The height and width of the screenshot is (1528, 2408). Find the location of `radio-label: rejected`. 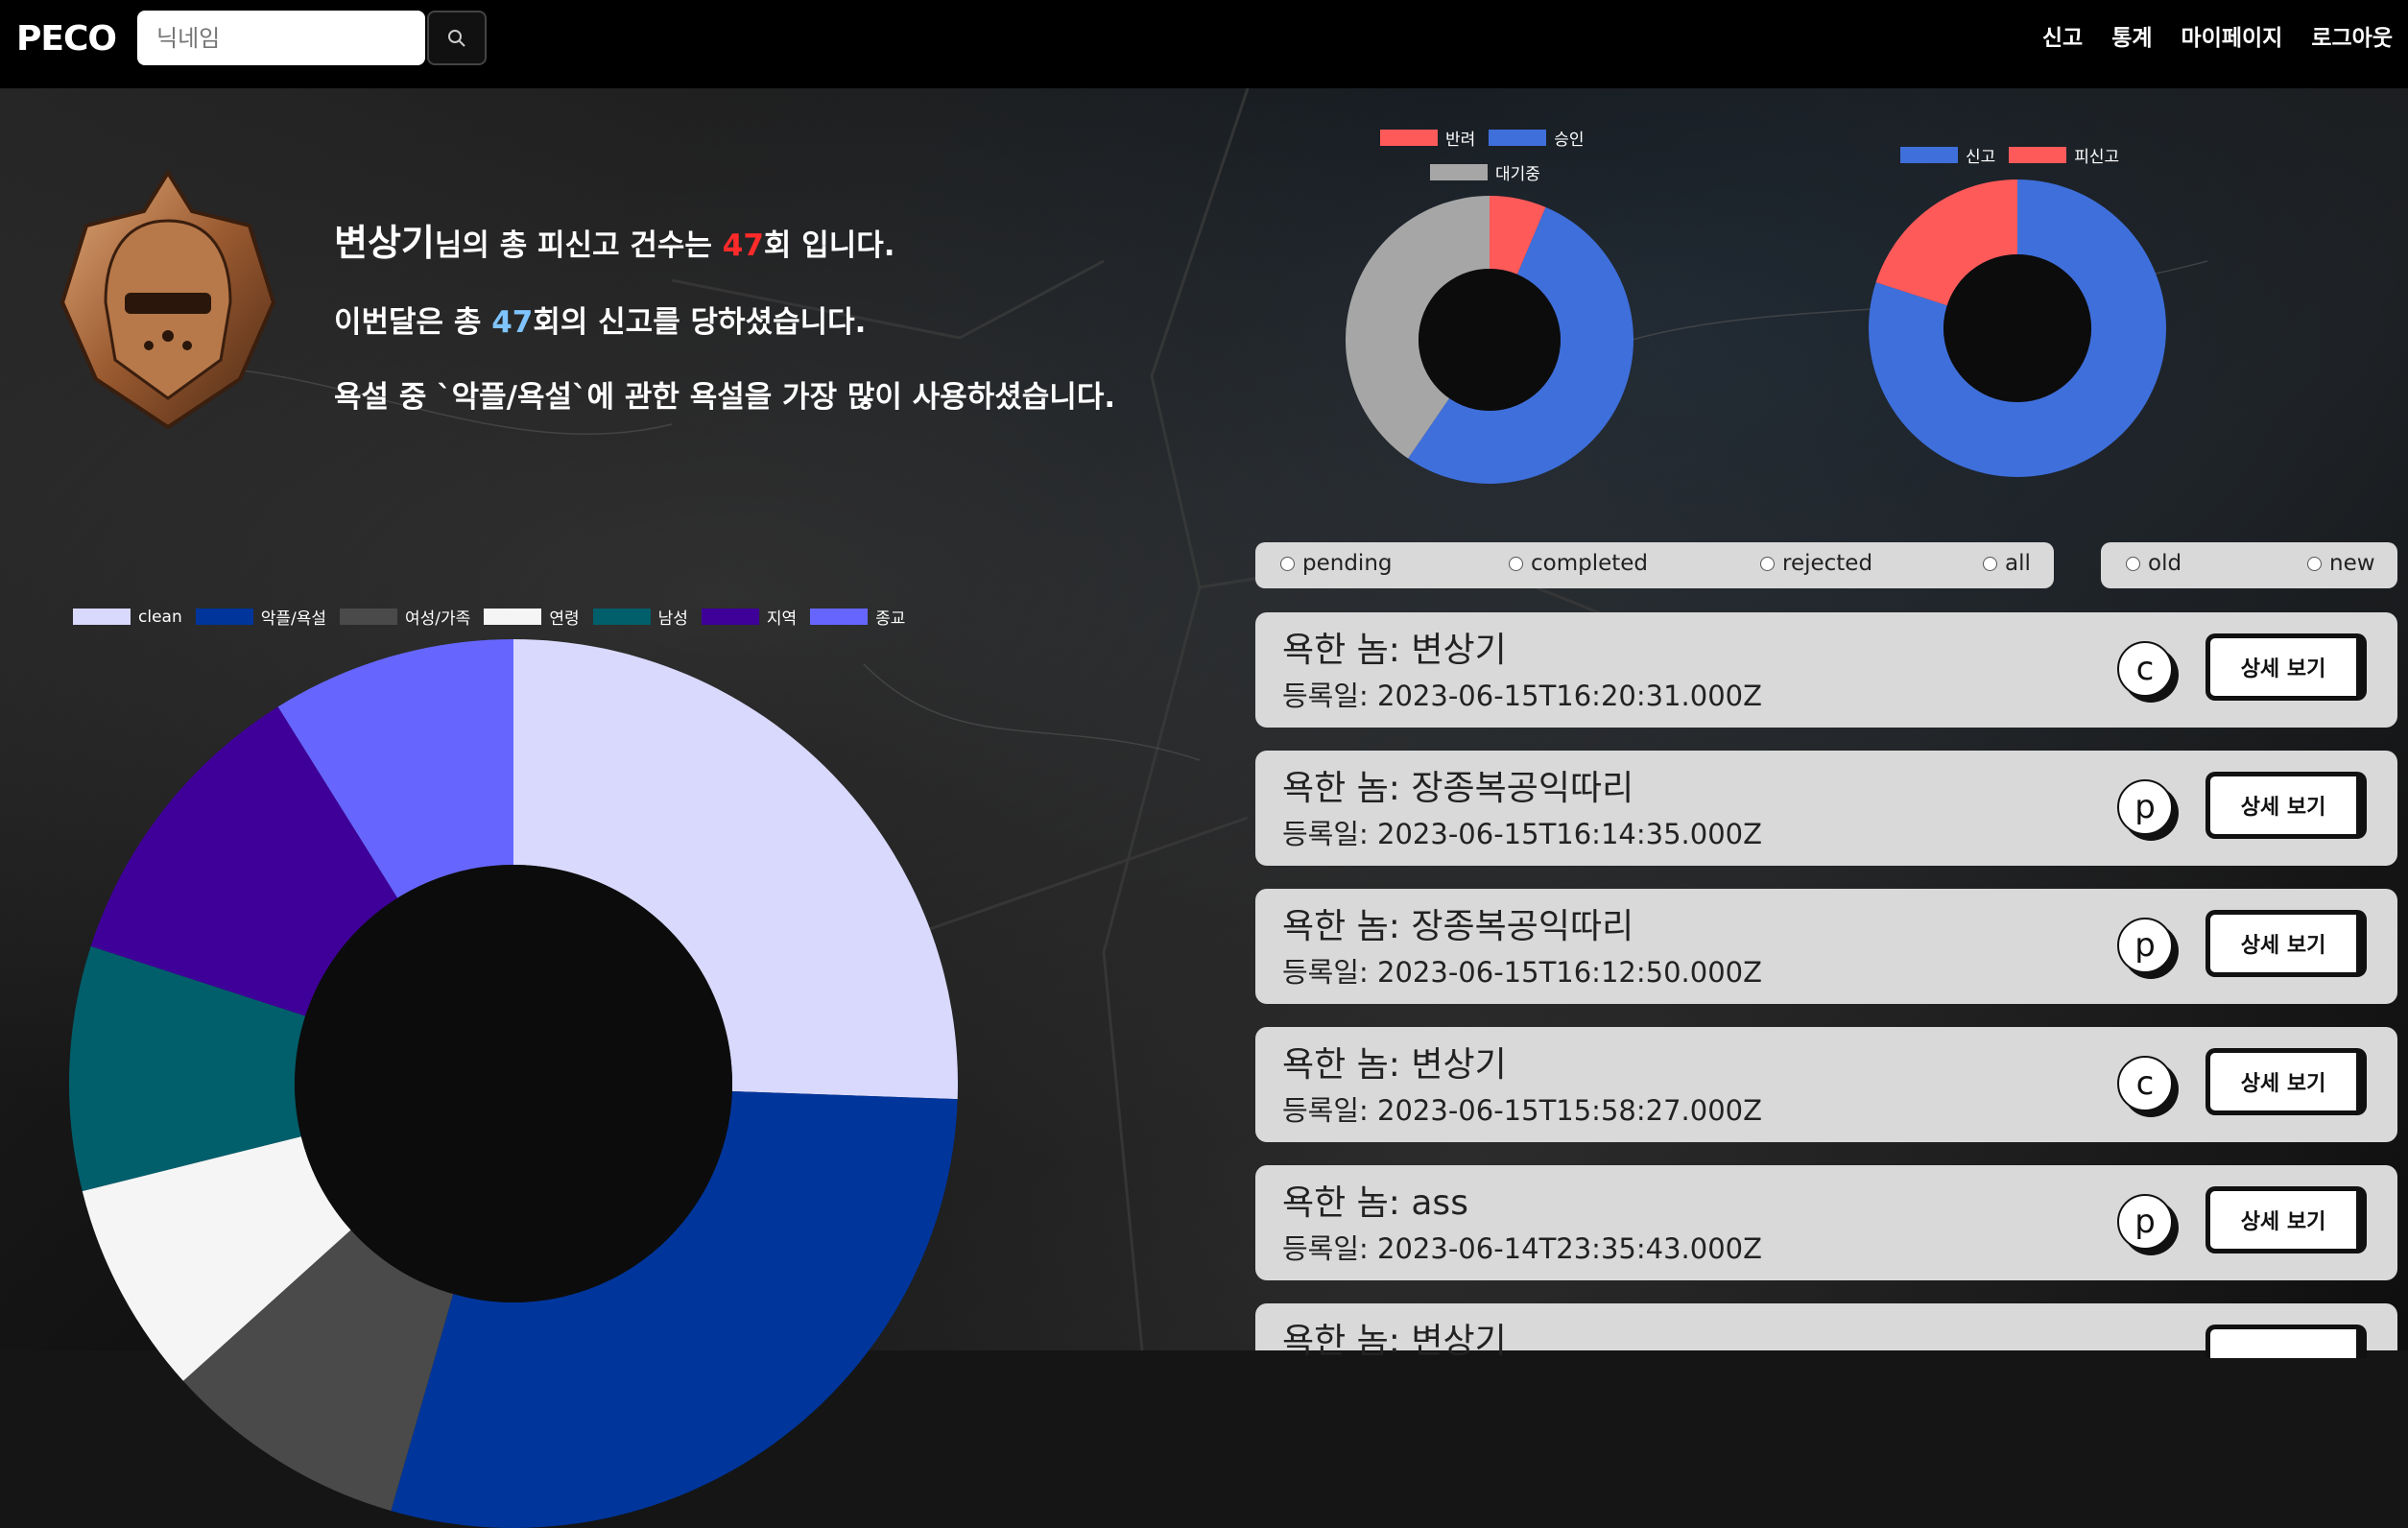

radio-label: rejected is located at coordinates (1827, 563).